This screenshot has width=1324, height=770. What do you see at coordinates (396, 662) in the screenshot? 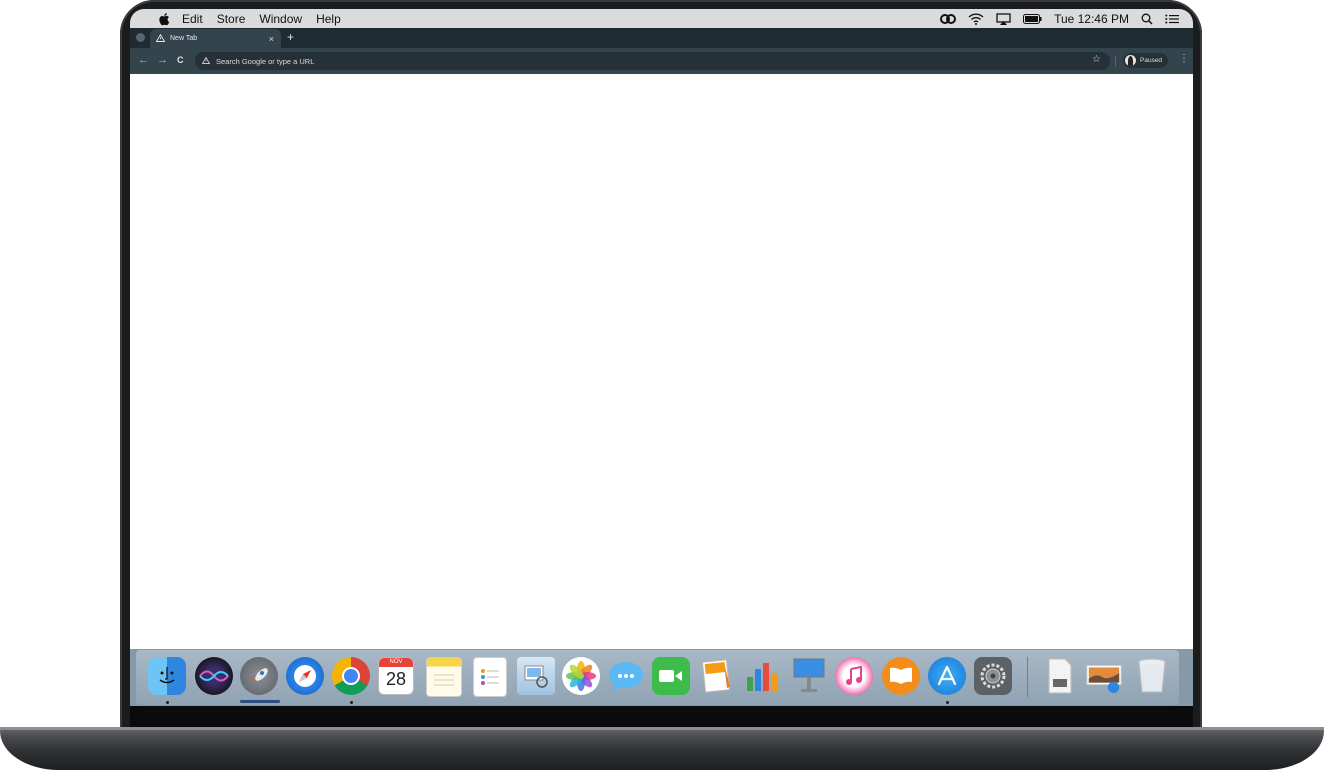
I see `calendar-month: NOV` at bounding box center [396, 662].